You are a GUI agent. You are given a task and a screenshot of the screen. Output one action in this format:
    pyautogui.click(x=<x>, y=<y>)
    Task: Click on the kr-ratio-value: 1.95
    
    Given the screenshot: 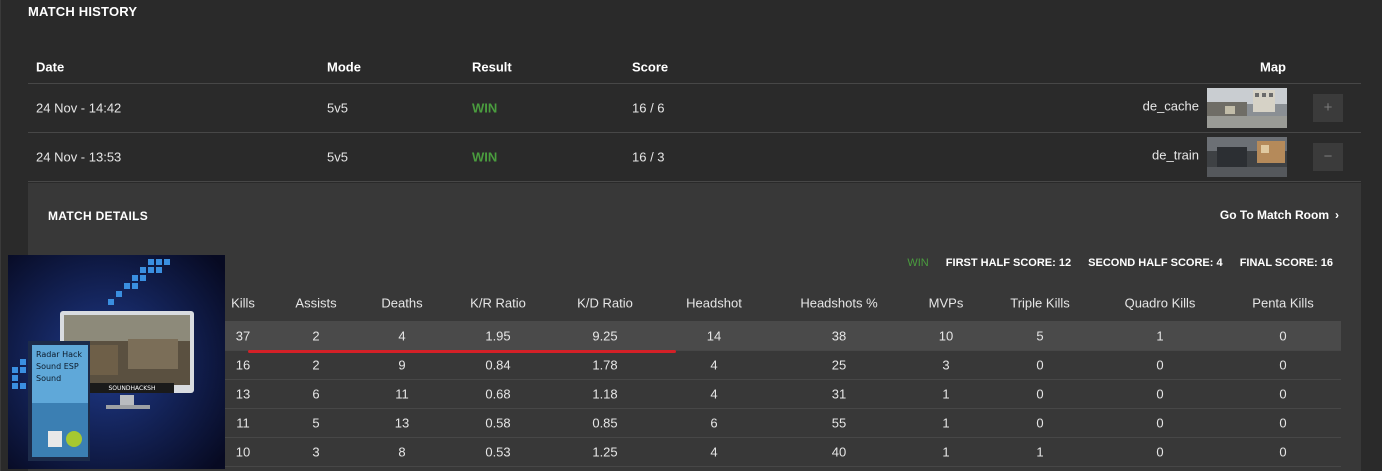 What is the action you would take?
    pyautogui.click(x=498, y=336)
    